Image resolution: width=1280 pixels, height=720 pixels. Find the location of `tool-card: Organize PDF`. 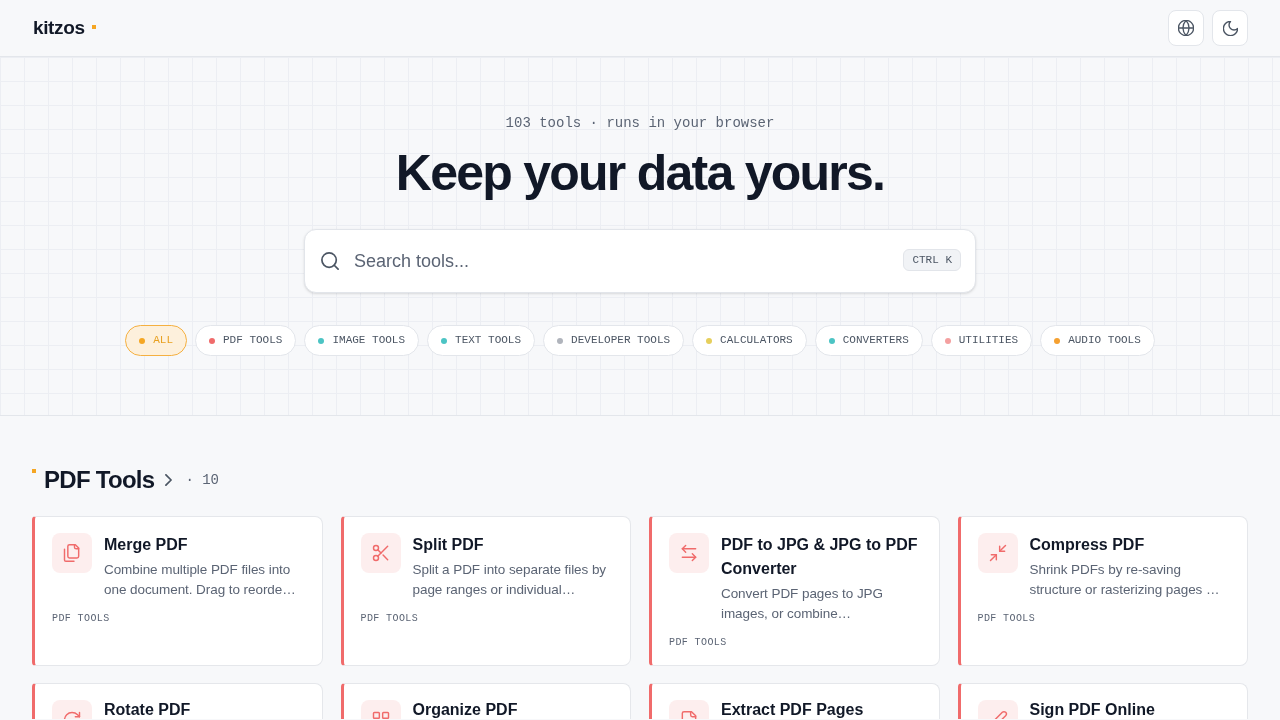

tool-card: Organize PDF is located at coordinates (485, 701).